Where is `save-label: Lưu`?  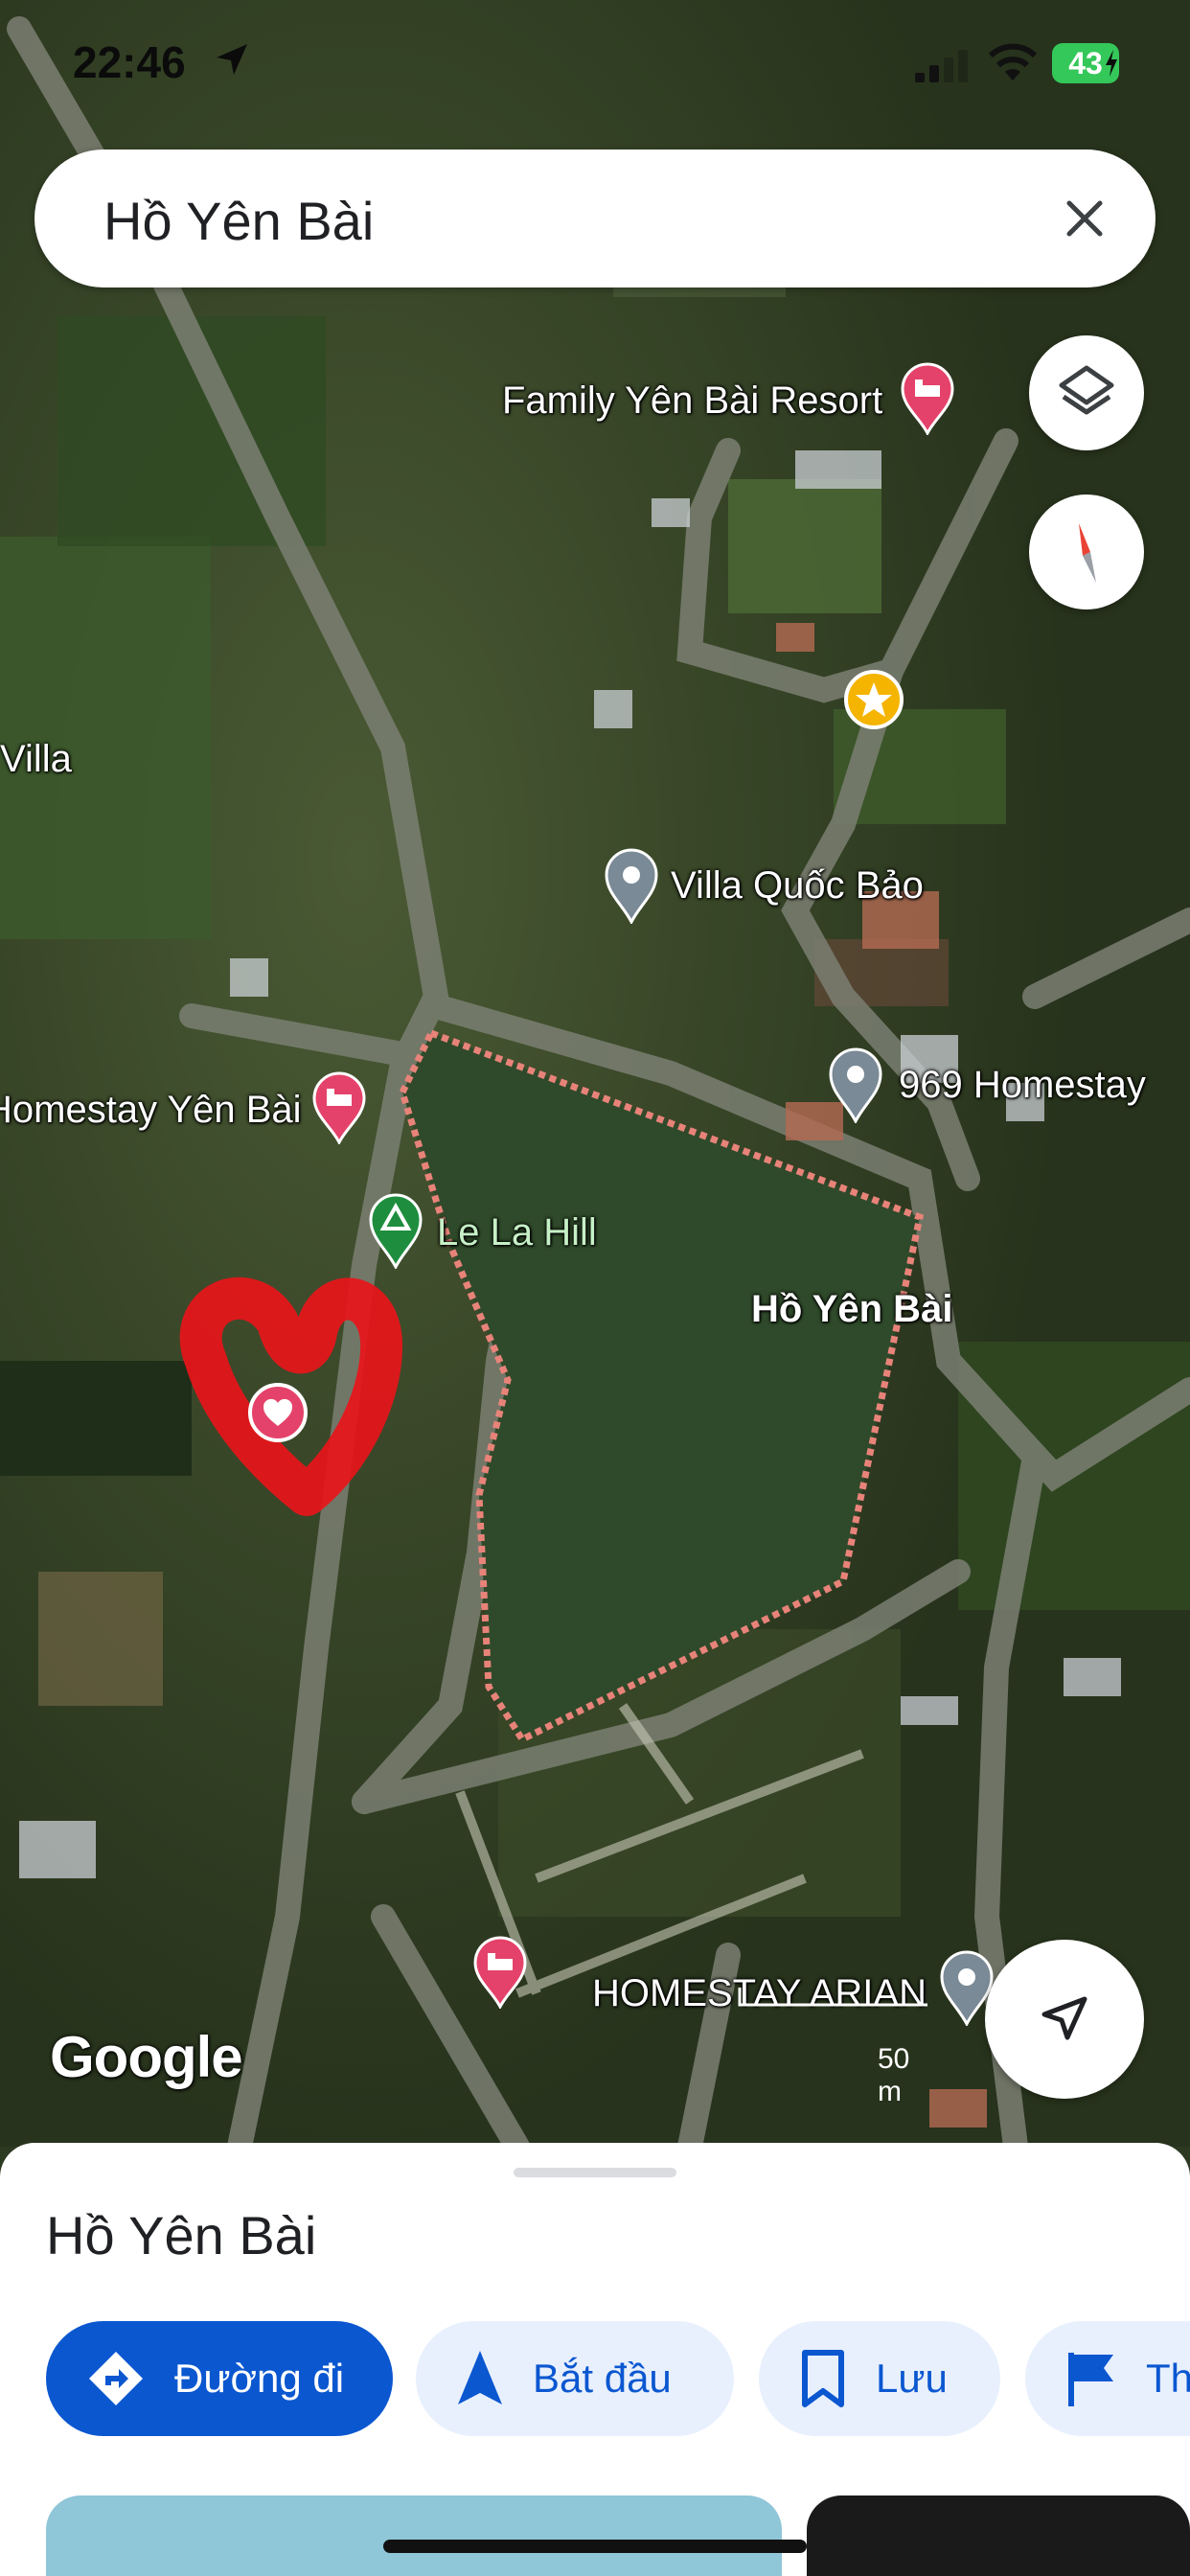 save-label: Lưu is located at coordinates (912, 2378).